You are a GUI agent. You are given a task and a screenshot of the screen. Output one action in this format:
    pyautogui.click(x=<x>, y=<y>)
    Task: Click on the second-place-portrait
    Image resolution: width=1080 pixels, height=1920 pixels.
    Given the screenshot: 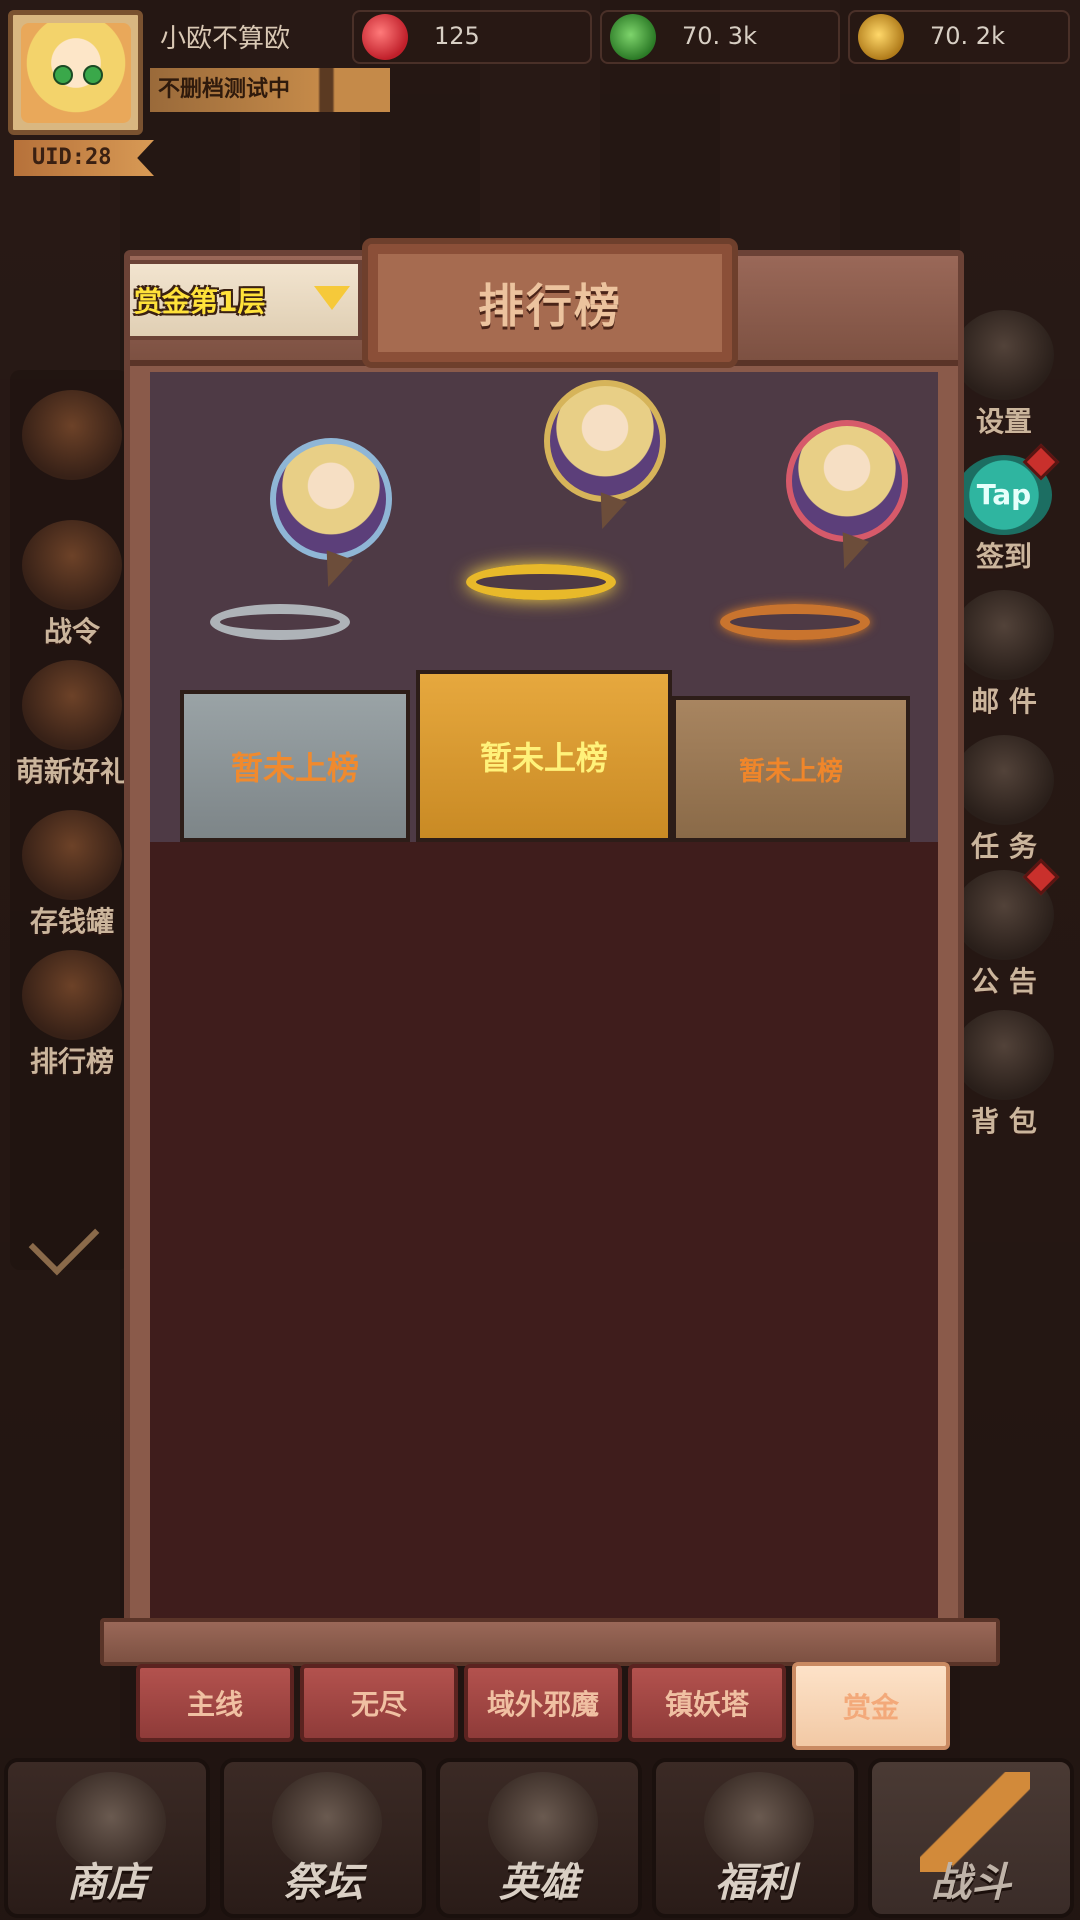 What is the action you would take?
    pyautogui.click(x=331, y=499)
    